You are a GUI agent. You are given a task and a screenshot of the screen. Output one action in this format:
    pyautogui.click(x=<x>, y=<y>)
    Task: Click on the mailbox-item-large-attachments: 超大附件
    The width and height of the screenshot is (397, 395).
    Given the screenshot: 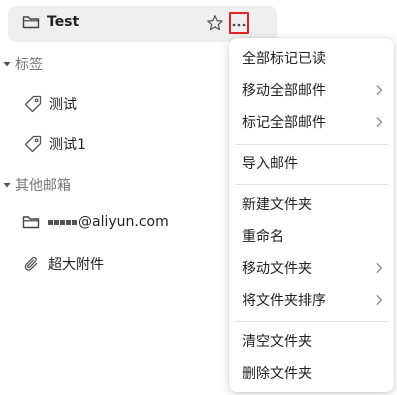 What is the action you would take?
    pyautogui.click(x=64, y=264)
    